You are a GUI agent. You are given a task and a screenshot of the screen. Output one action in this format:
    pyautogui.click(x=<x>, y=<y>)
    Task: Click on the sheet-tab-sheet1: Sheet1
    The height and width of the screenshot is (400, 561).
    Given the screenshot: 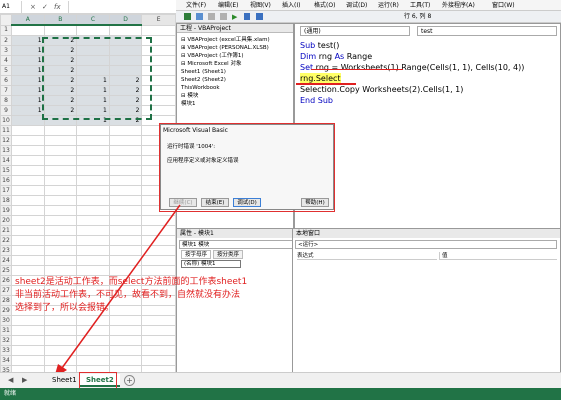 What is the action you would take?
    pyautogui.click(x=64, y=380)
    